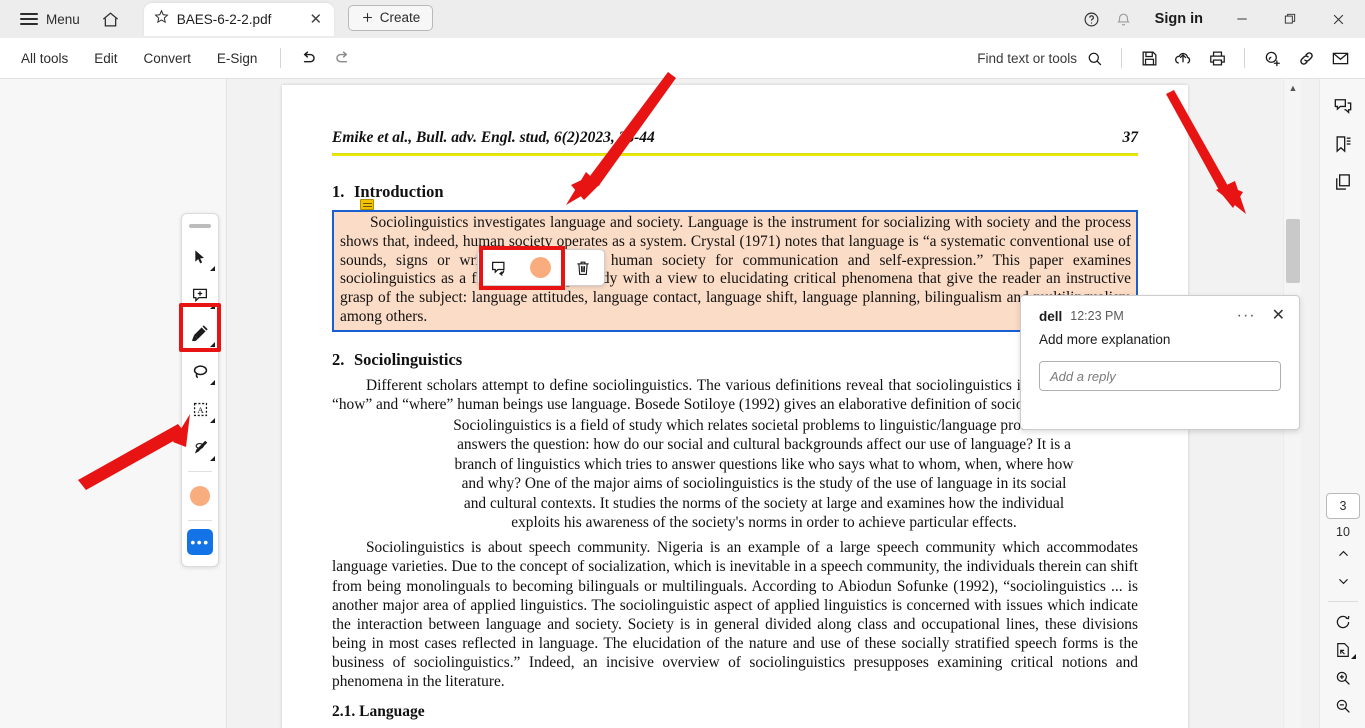 Image resolution: width=1365 pixels, height=728 pixels. I want to click on rotate-icon, so click(1343, 622).